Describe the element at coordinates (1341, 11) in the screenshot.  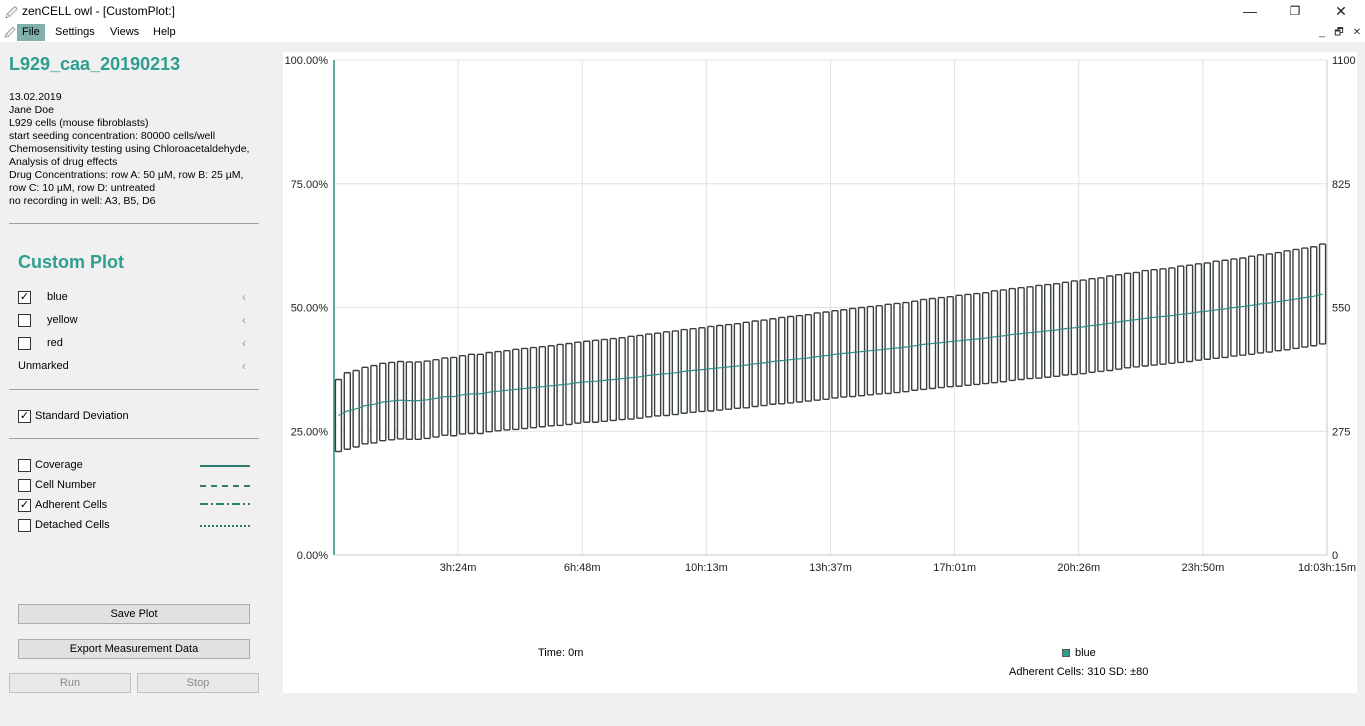
I see `close-button: ✕` at that location.